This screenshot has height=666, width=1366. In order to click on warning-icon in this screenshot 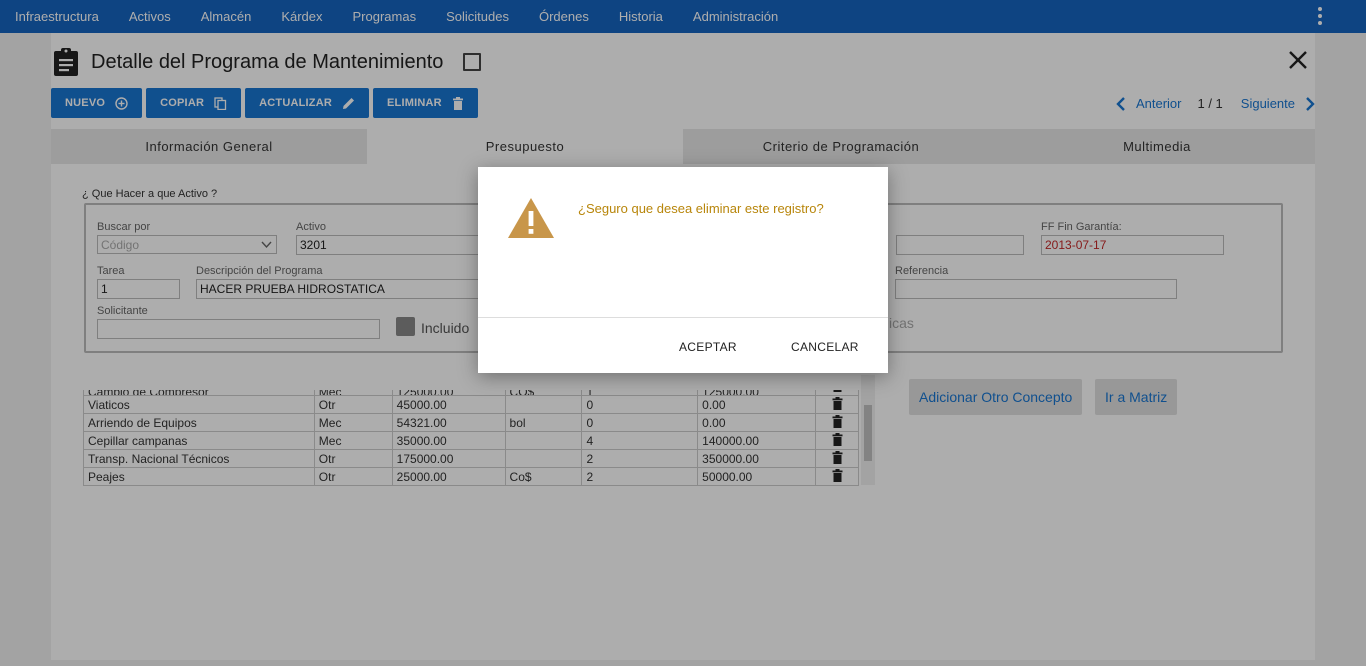, I will do `click(531, 218)`.